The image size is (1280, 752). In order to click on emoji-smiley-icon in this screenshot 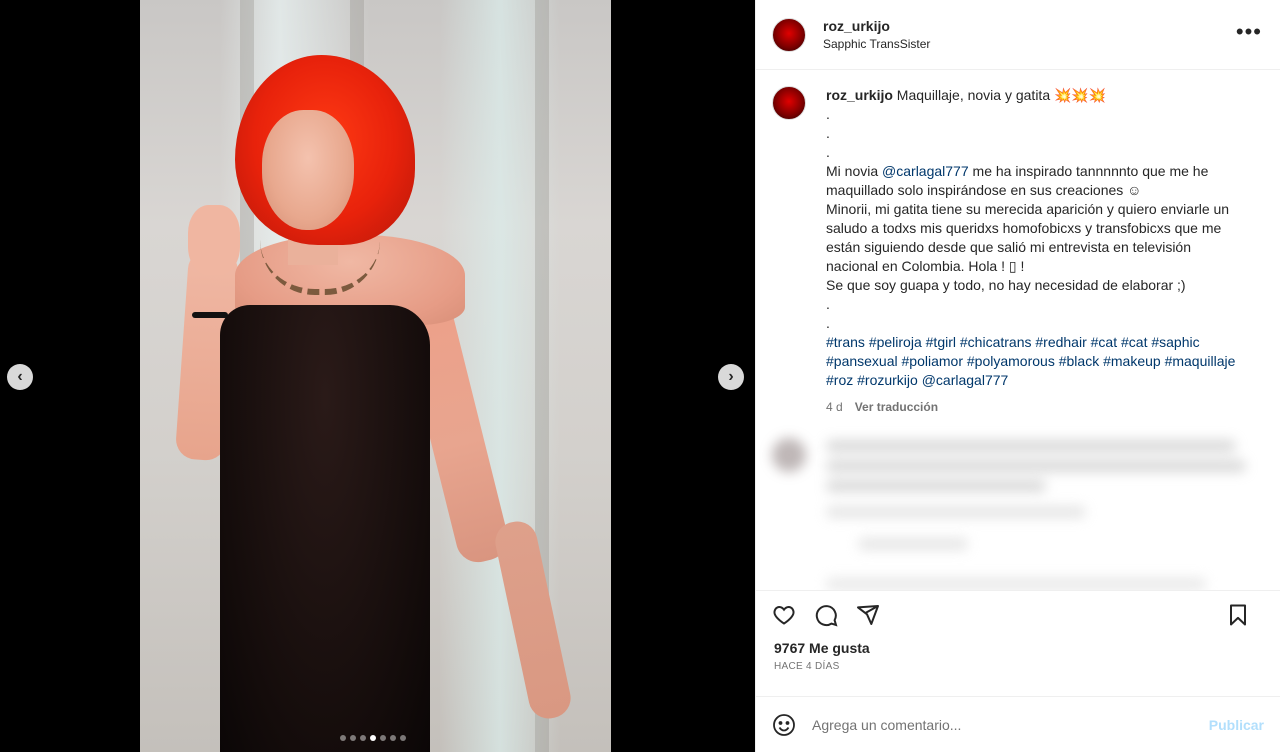, I will do `click(784, 725)`.